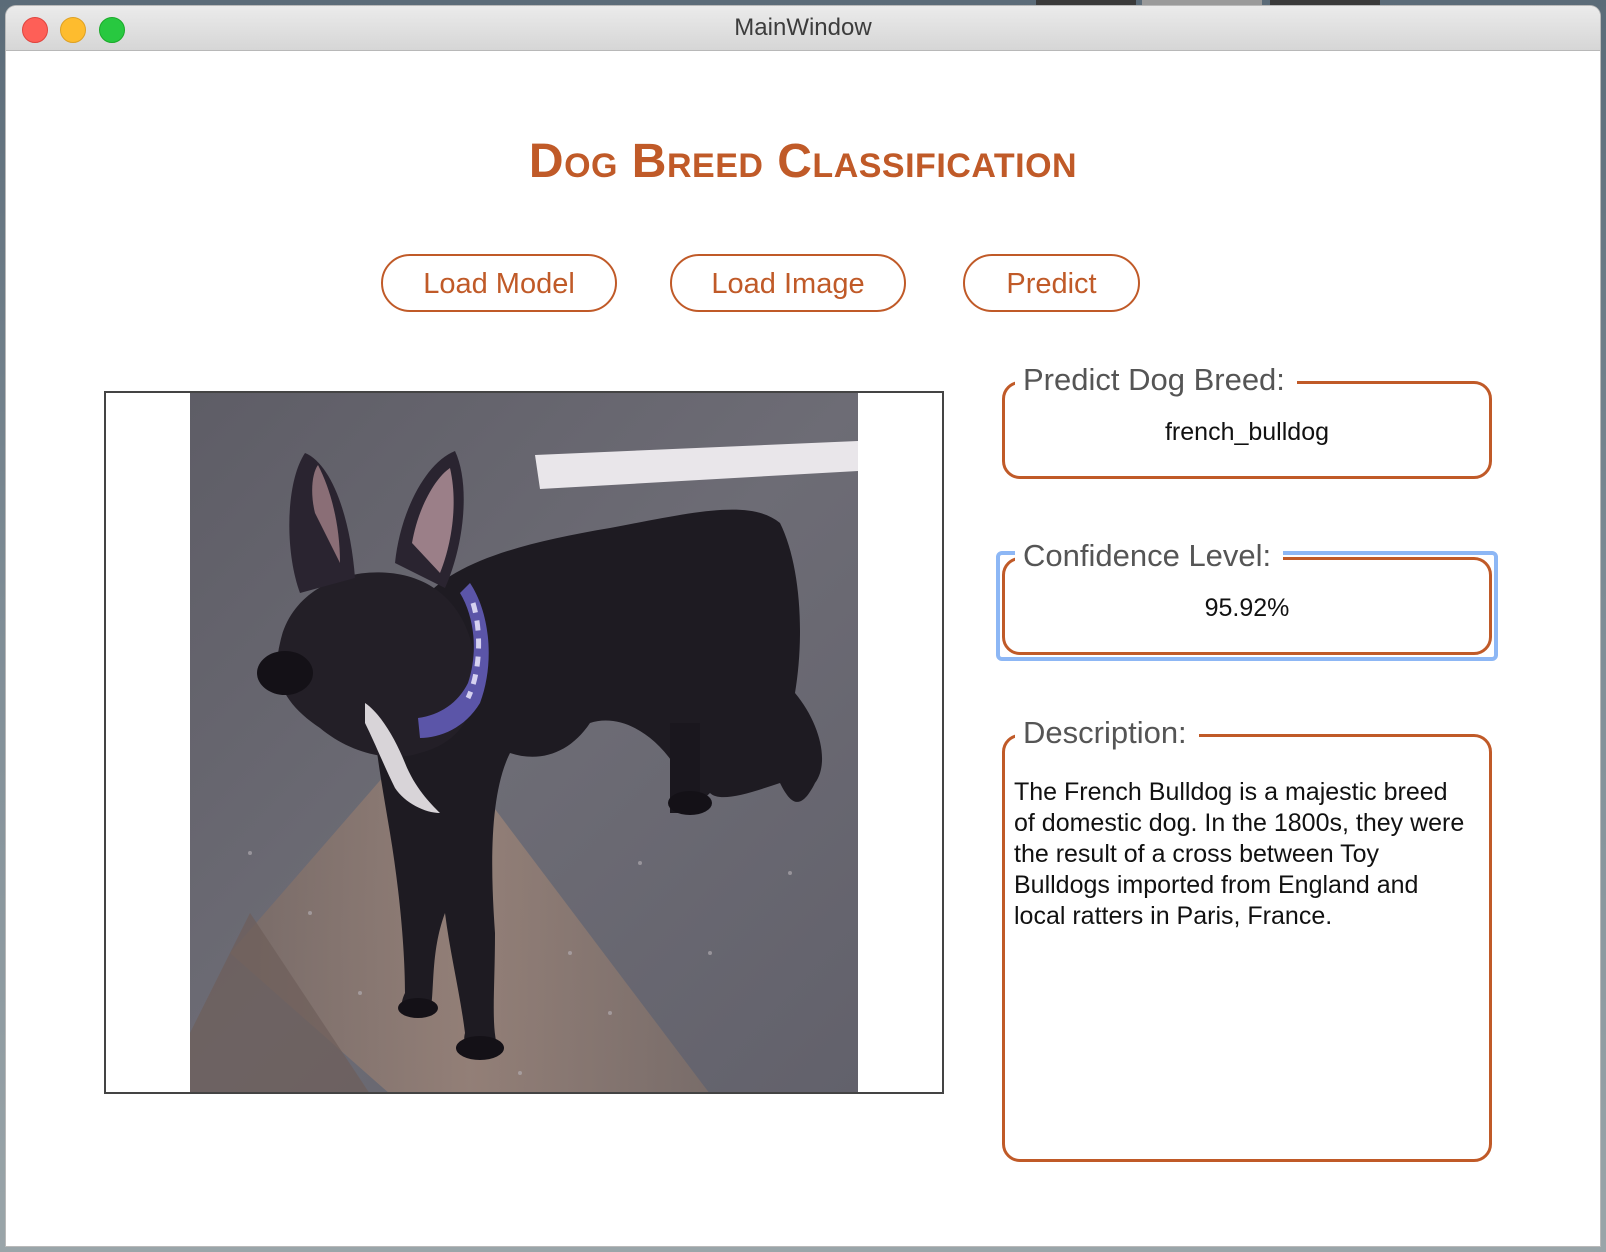 This screenshot has height=1252, width=1606. What do you see at coordinates (1156, 380) in the screenshot?
I see `predicted-breed-label: Predict Dog Breed:` at bounding box center [1156, 380].